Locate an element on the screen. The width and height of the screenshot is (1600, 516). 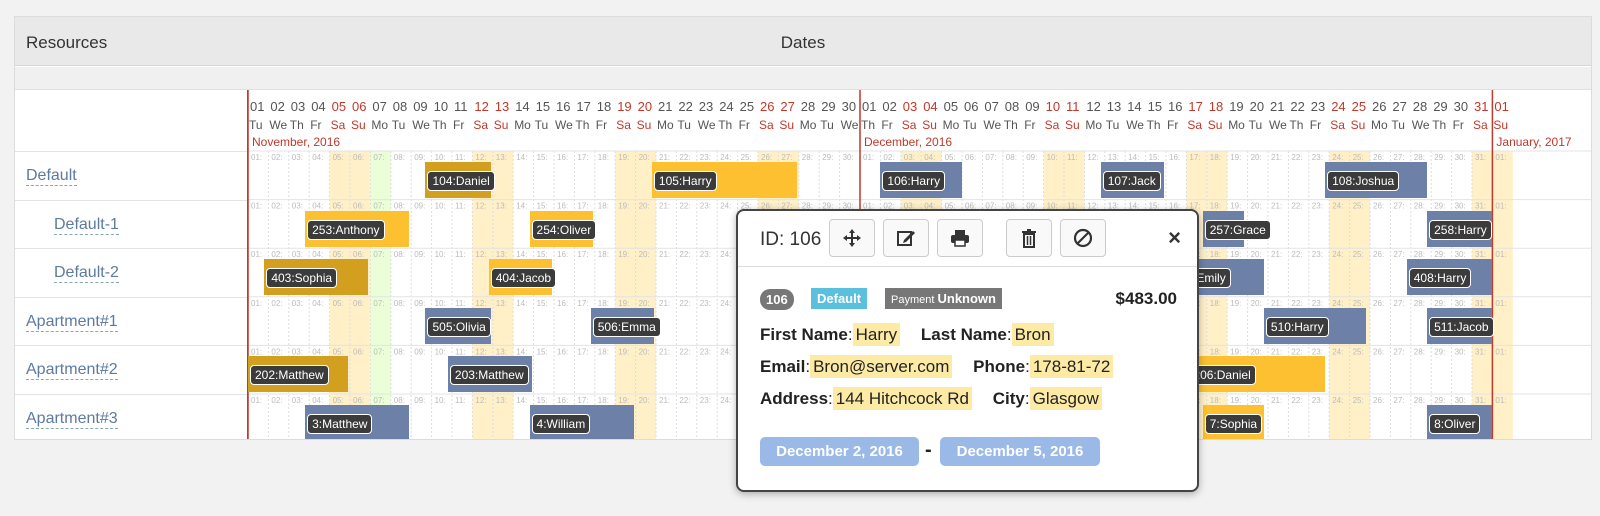
edit-button is located at coordinates (906, 238).